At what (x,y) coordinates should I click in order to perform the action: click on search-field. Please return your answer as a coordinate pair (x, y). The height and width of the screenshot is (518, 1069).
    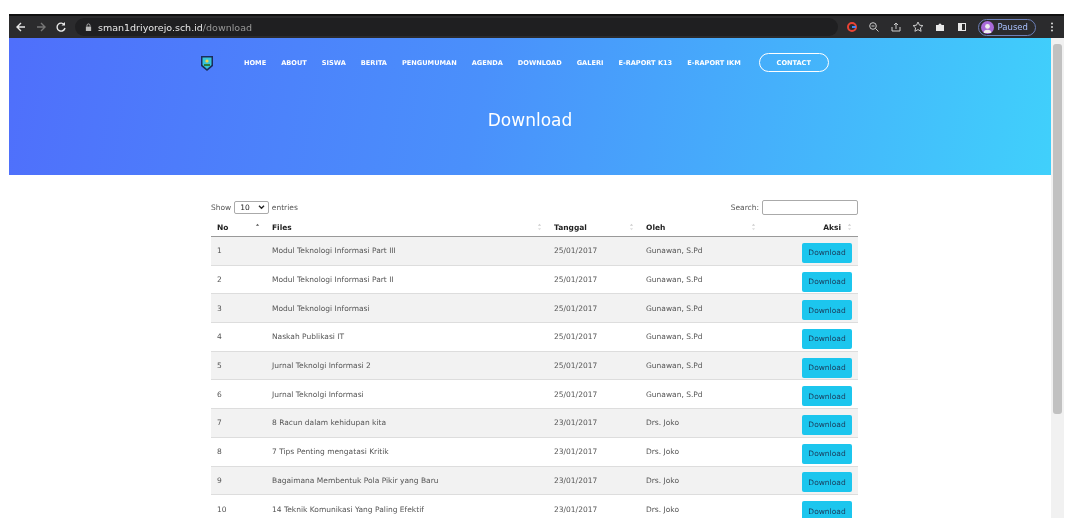
    Looking at the image, I should click on (810, 207).